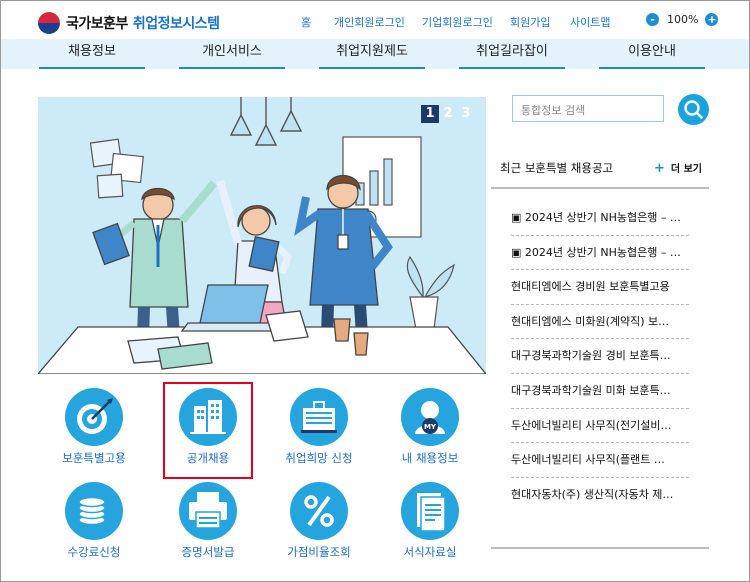 The width and height of the screenshot is (750, 582). What do you see at coordinates (430, 458) in the screenshot?
I see `service-label: 내 채용정보` at bounding box center [430, 458].